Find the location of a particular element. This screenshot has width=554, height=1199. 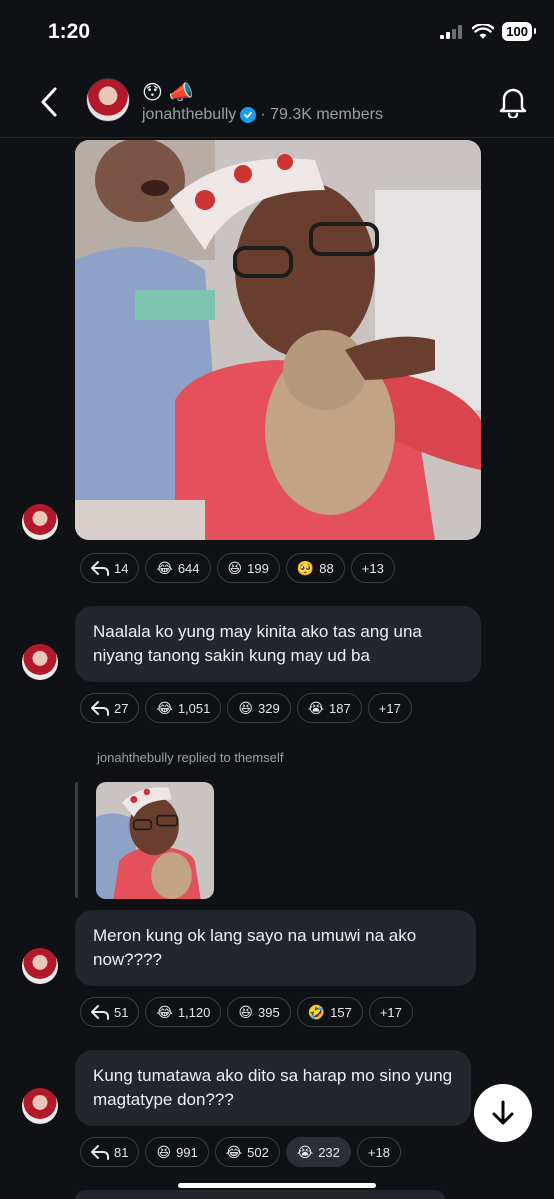

next-message-bubble is located at coordinates (260, 1194).